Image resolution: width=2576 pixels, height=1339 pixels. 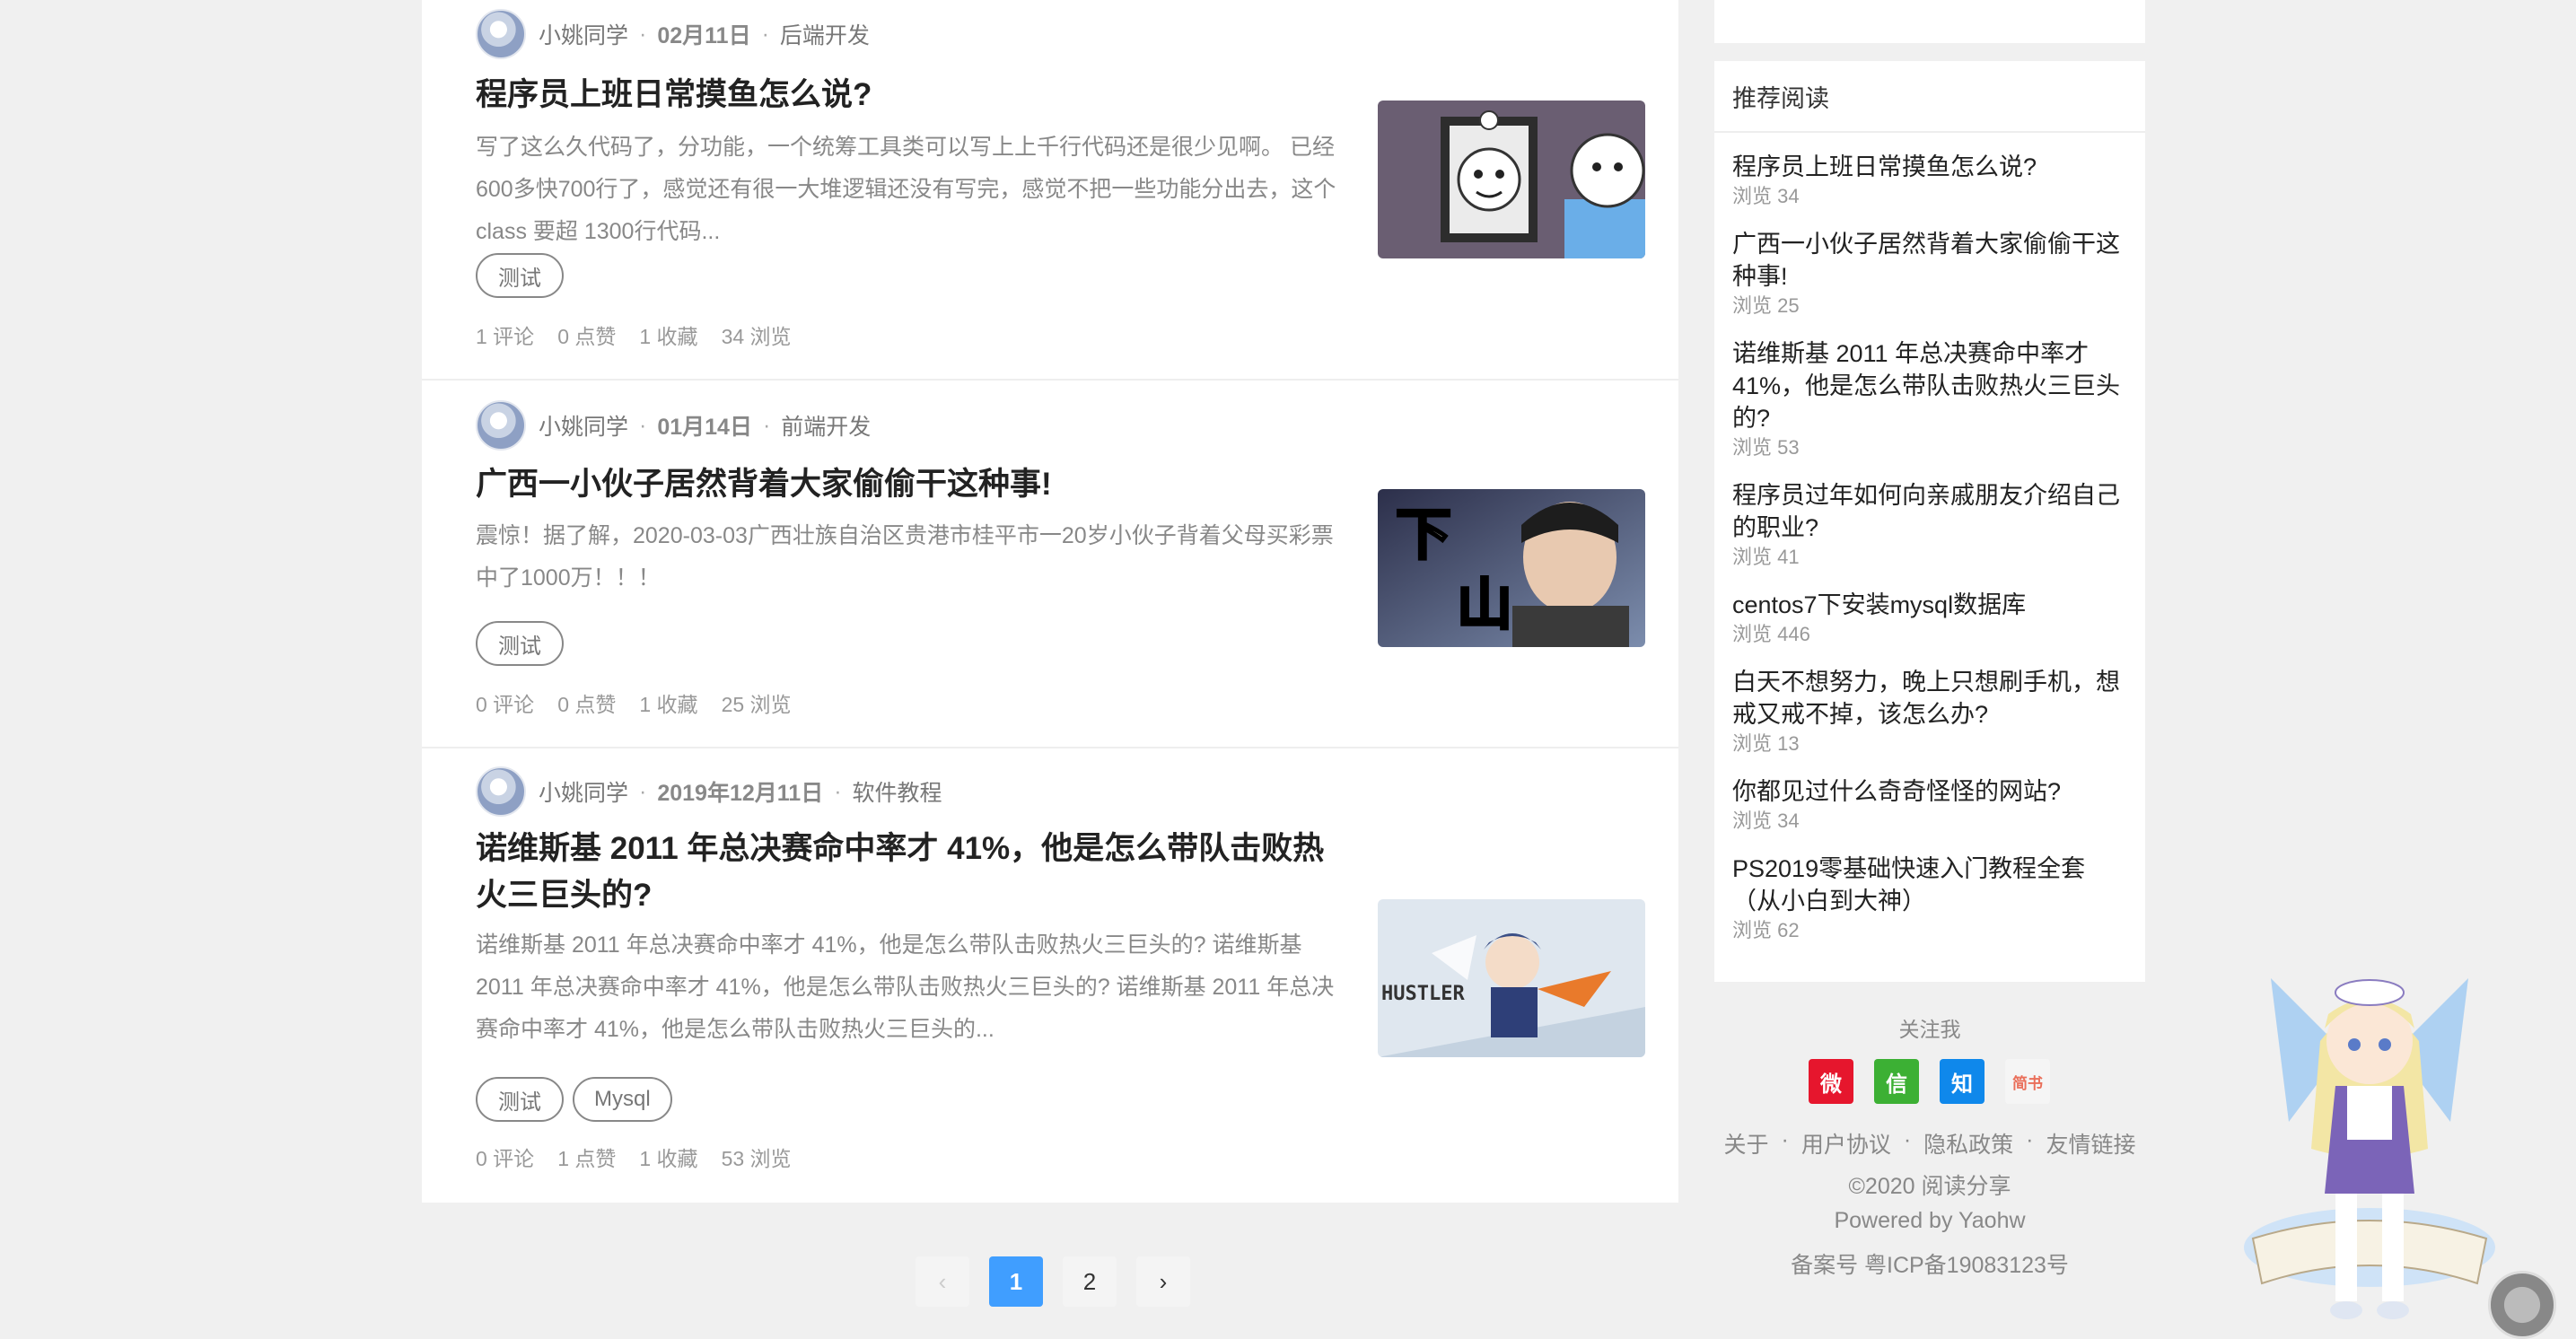 I want to click on like-count: 1 点赞, so click(x=587, y=1158).